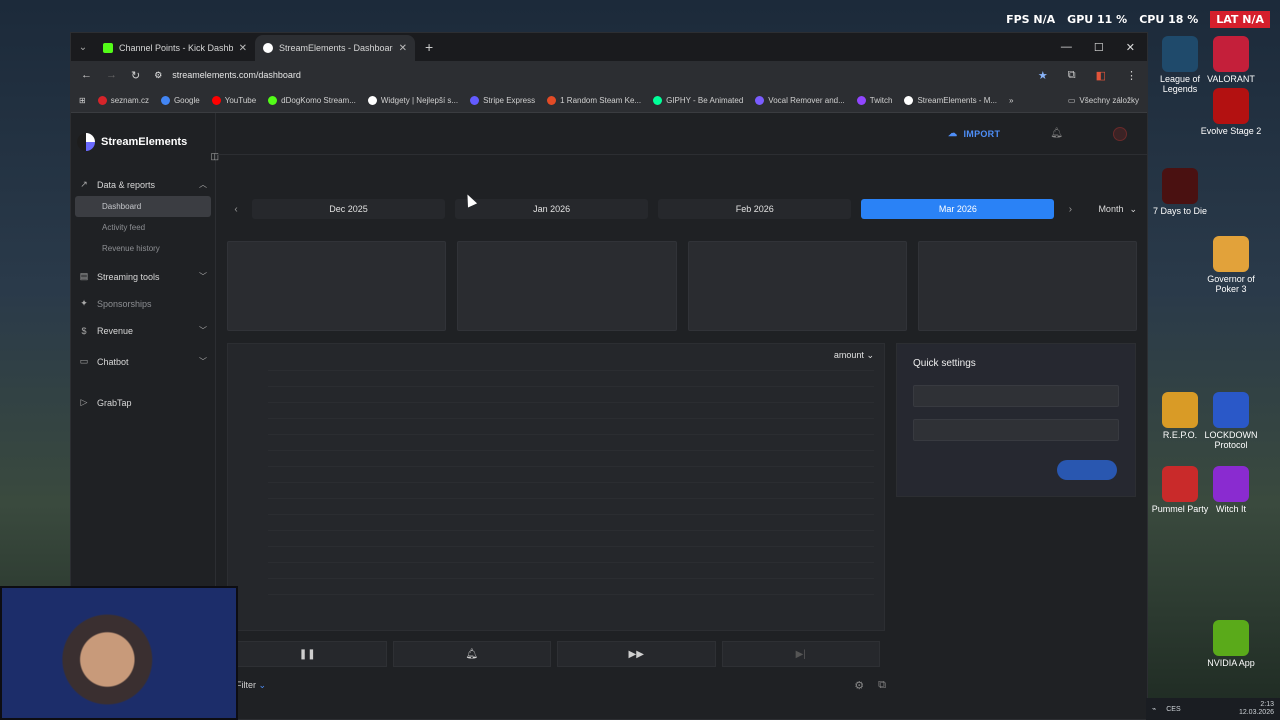  Describe the element at coordinates (236, 209) in the screenshot. I see `prev-period-icon: ‹` at that location.